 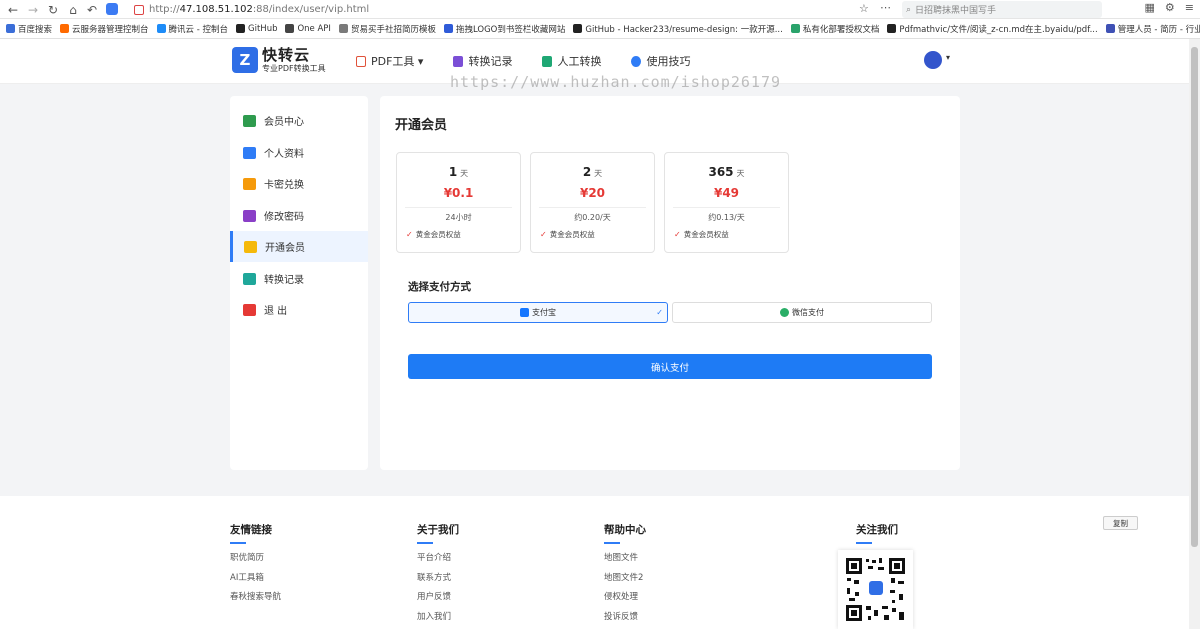 I want to click on bookmark-item: 贸易买手社招简历模板, so click(x=387, y=29).